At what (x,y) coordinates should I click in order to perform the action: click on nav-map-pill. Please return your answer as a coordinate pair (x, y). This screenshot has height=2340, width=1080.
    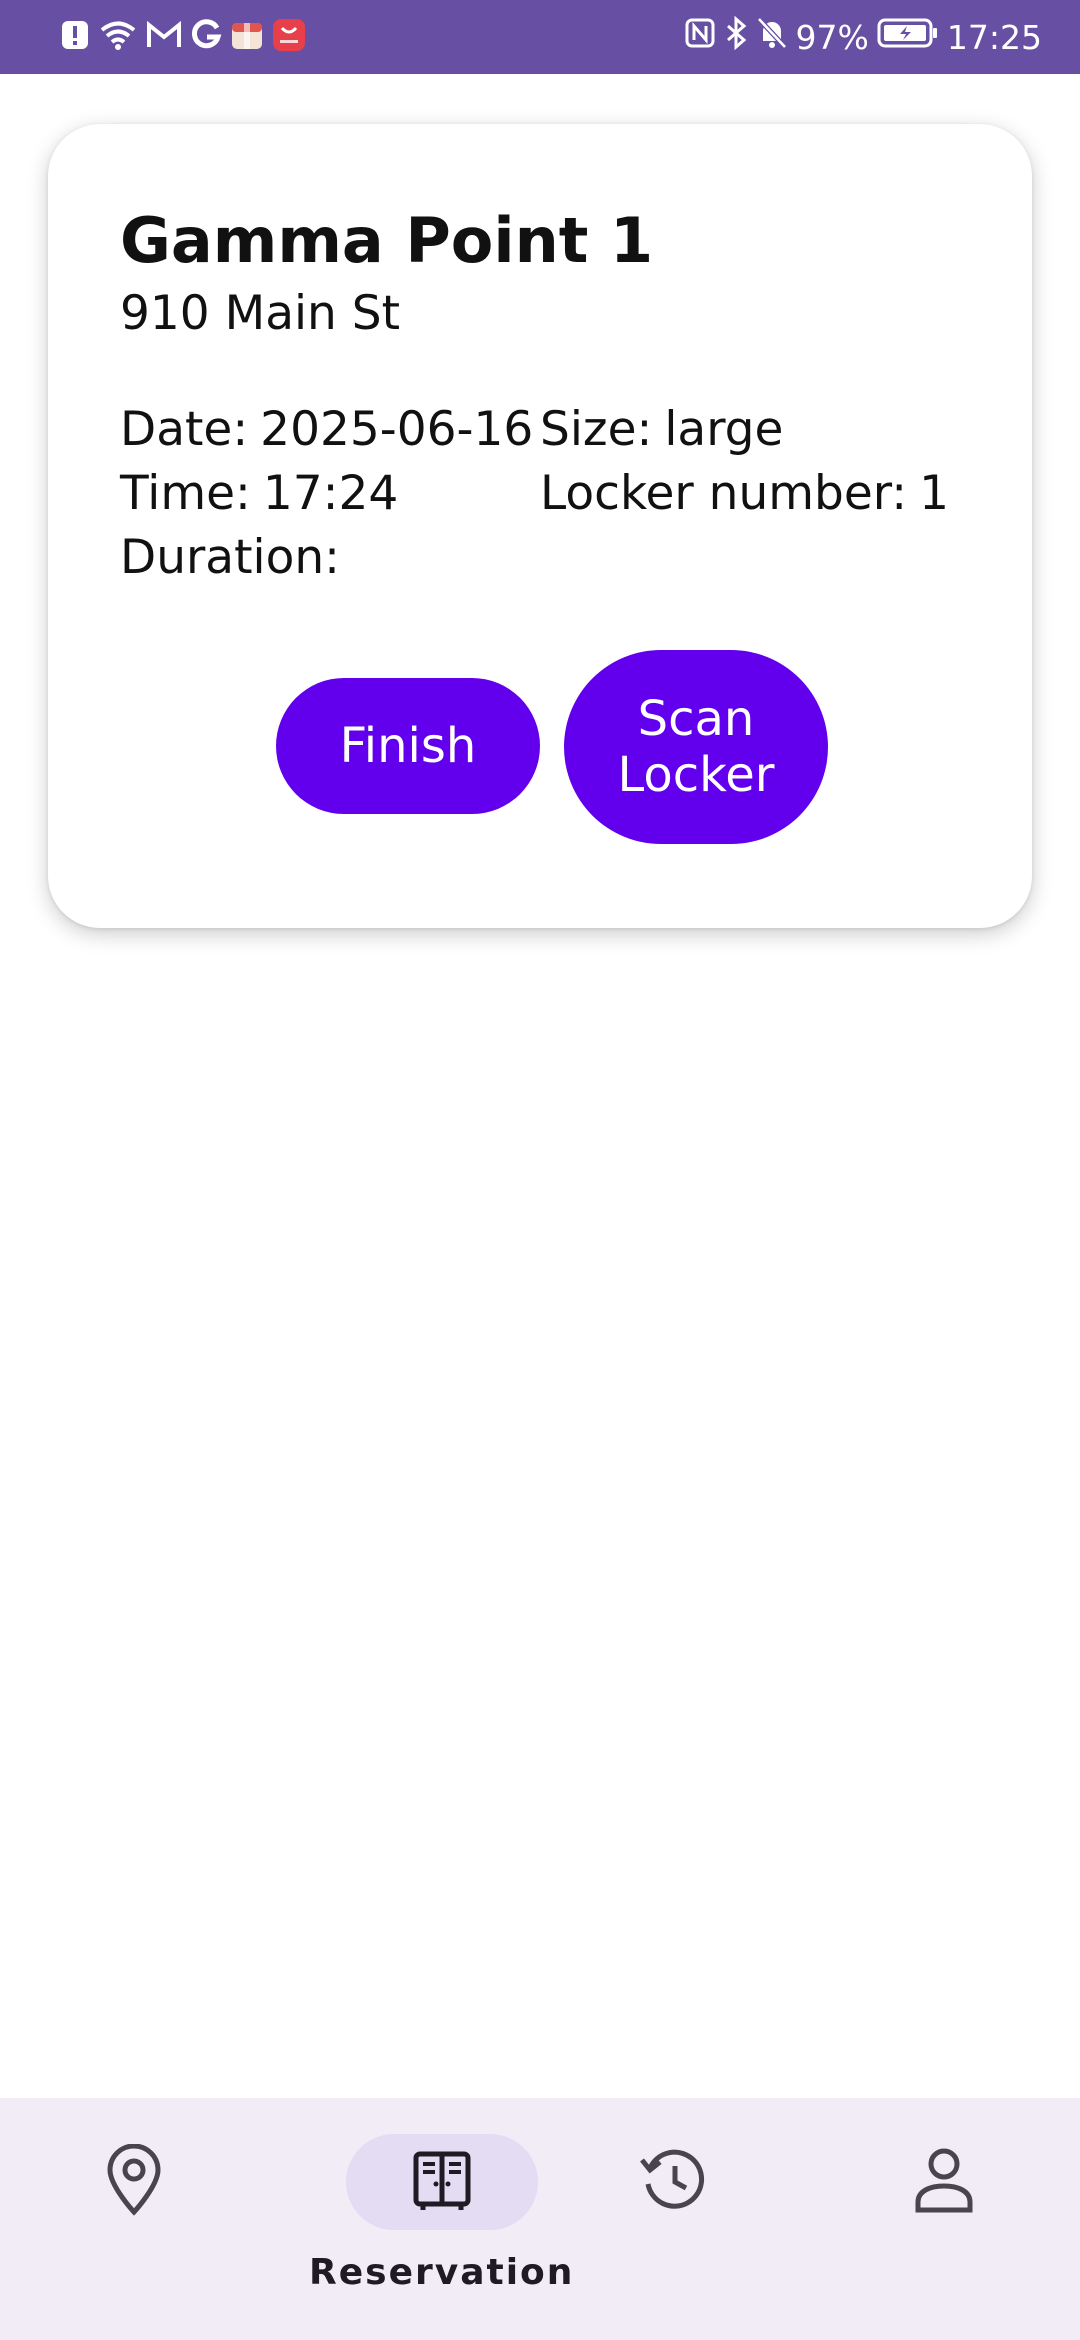
    Looking at the image, I should click on (134, 2182).